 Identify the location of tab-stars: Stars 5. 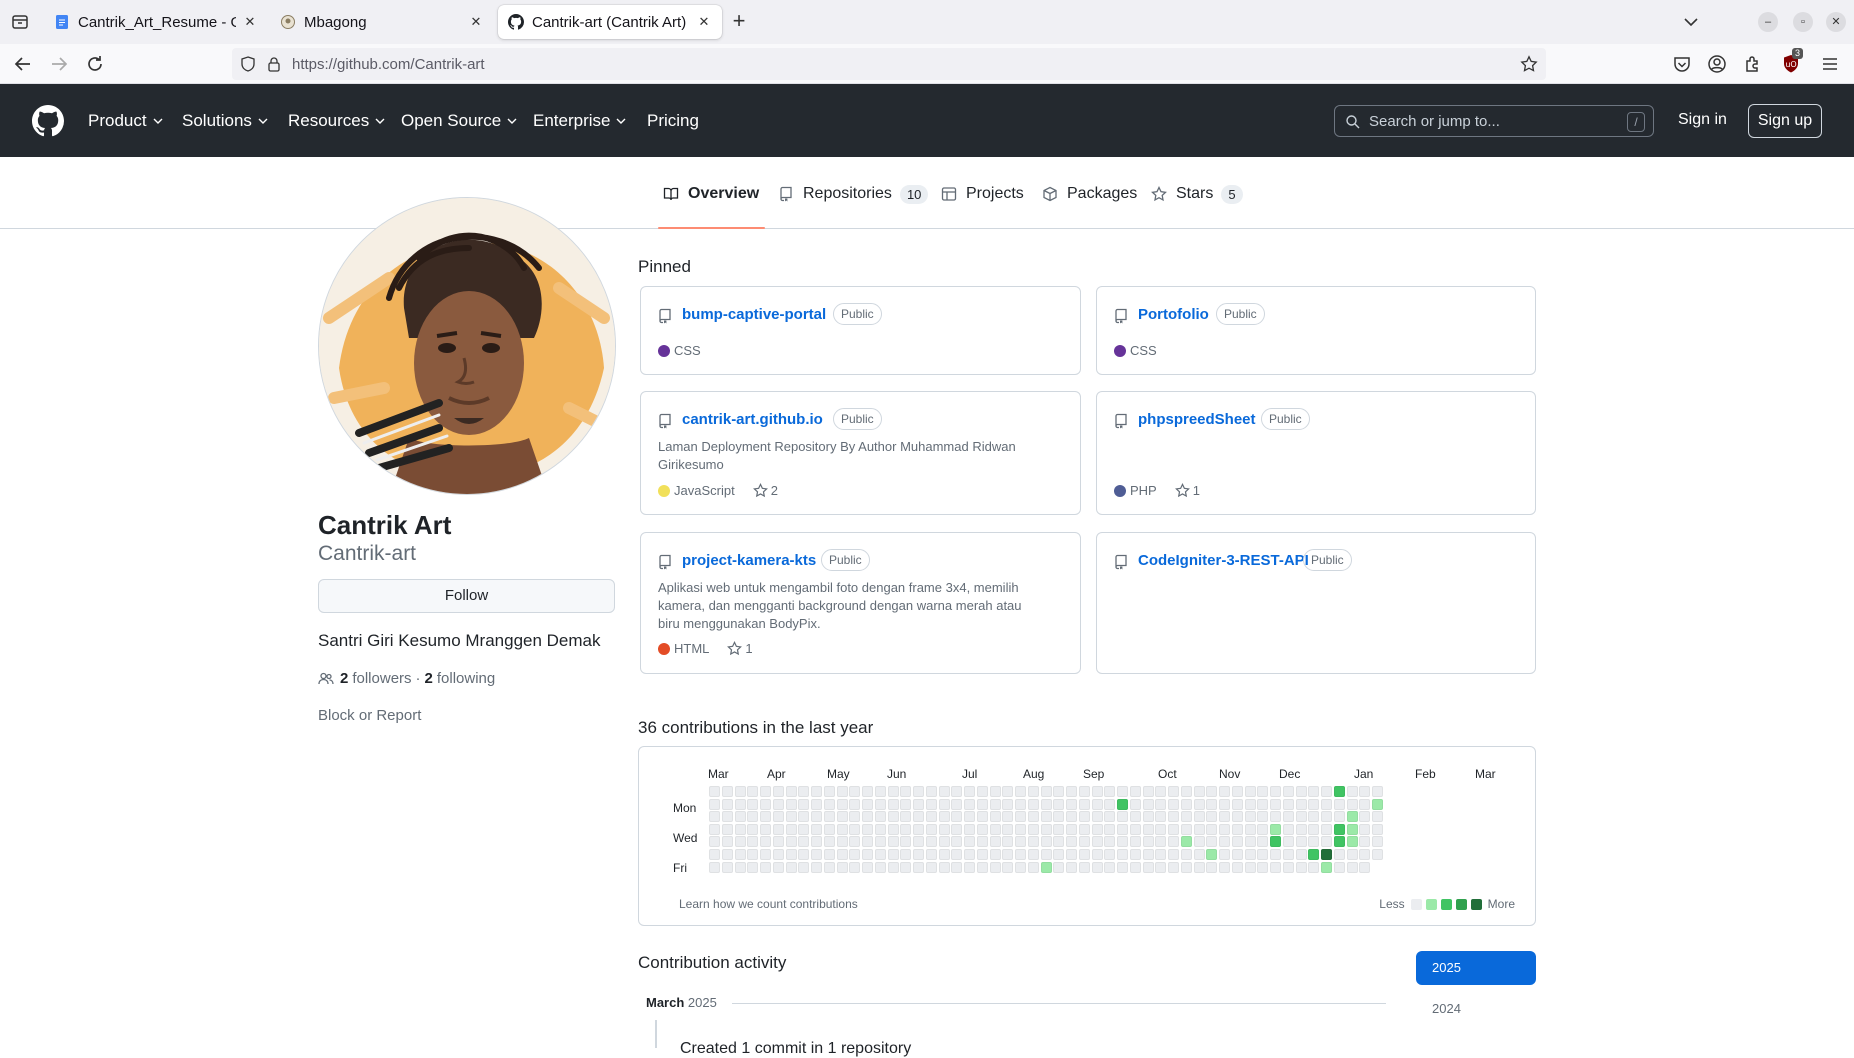
(1197, 207).